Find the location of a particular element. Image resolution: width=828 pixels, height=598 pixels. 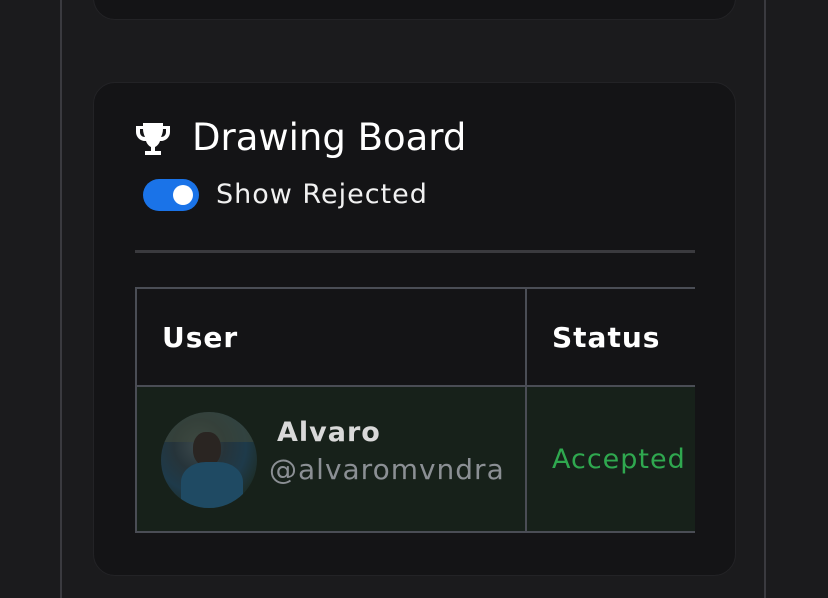

status-cell: Accepted is located at coordinates (610, 459).